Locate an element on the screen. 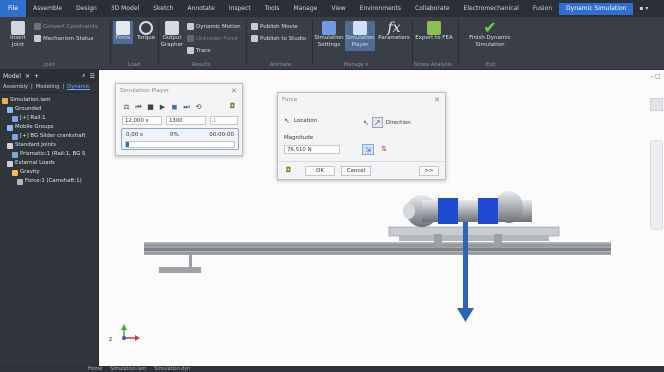  browser-tree-node: External Loads is located at coordinates (49, 163).